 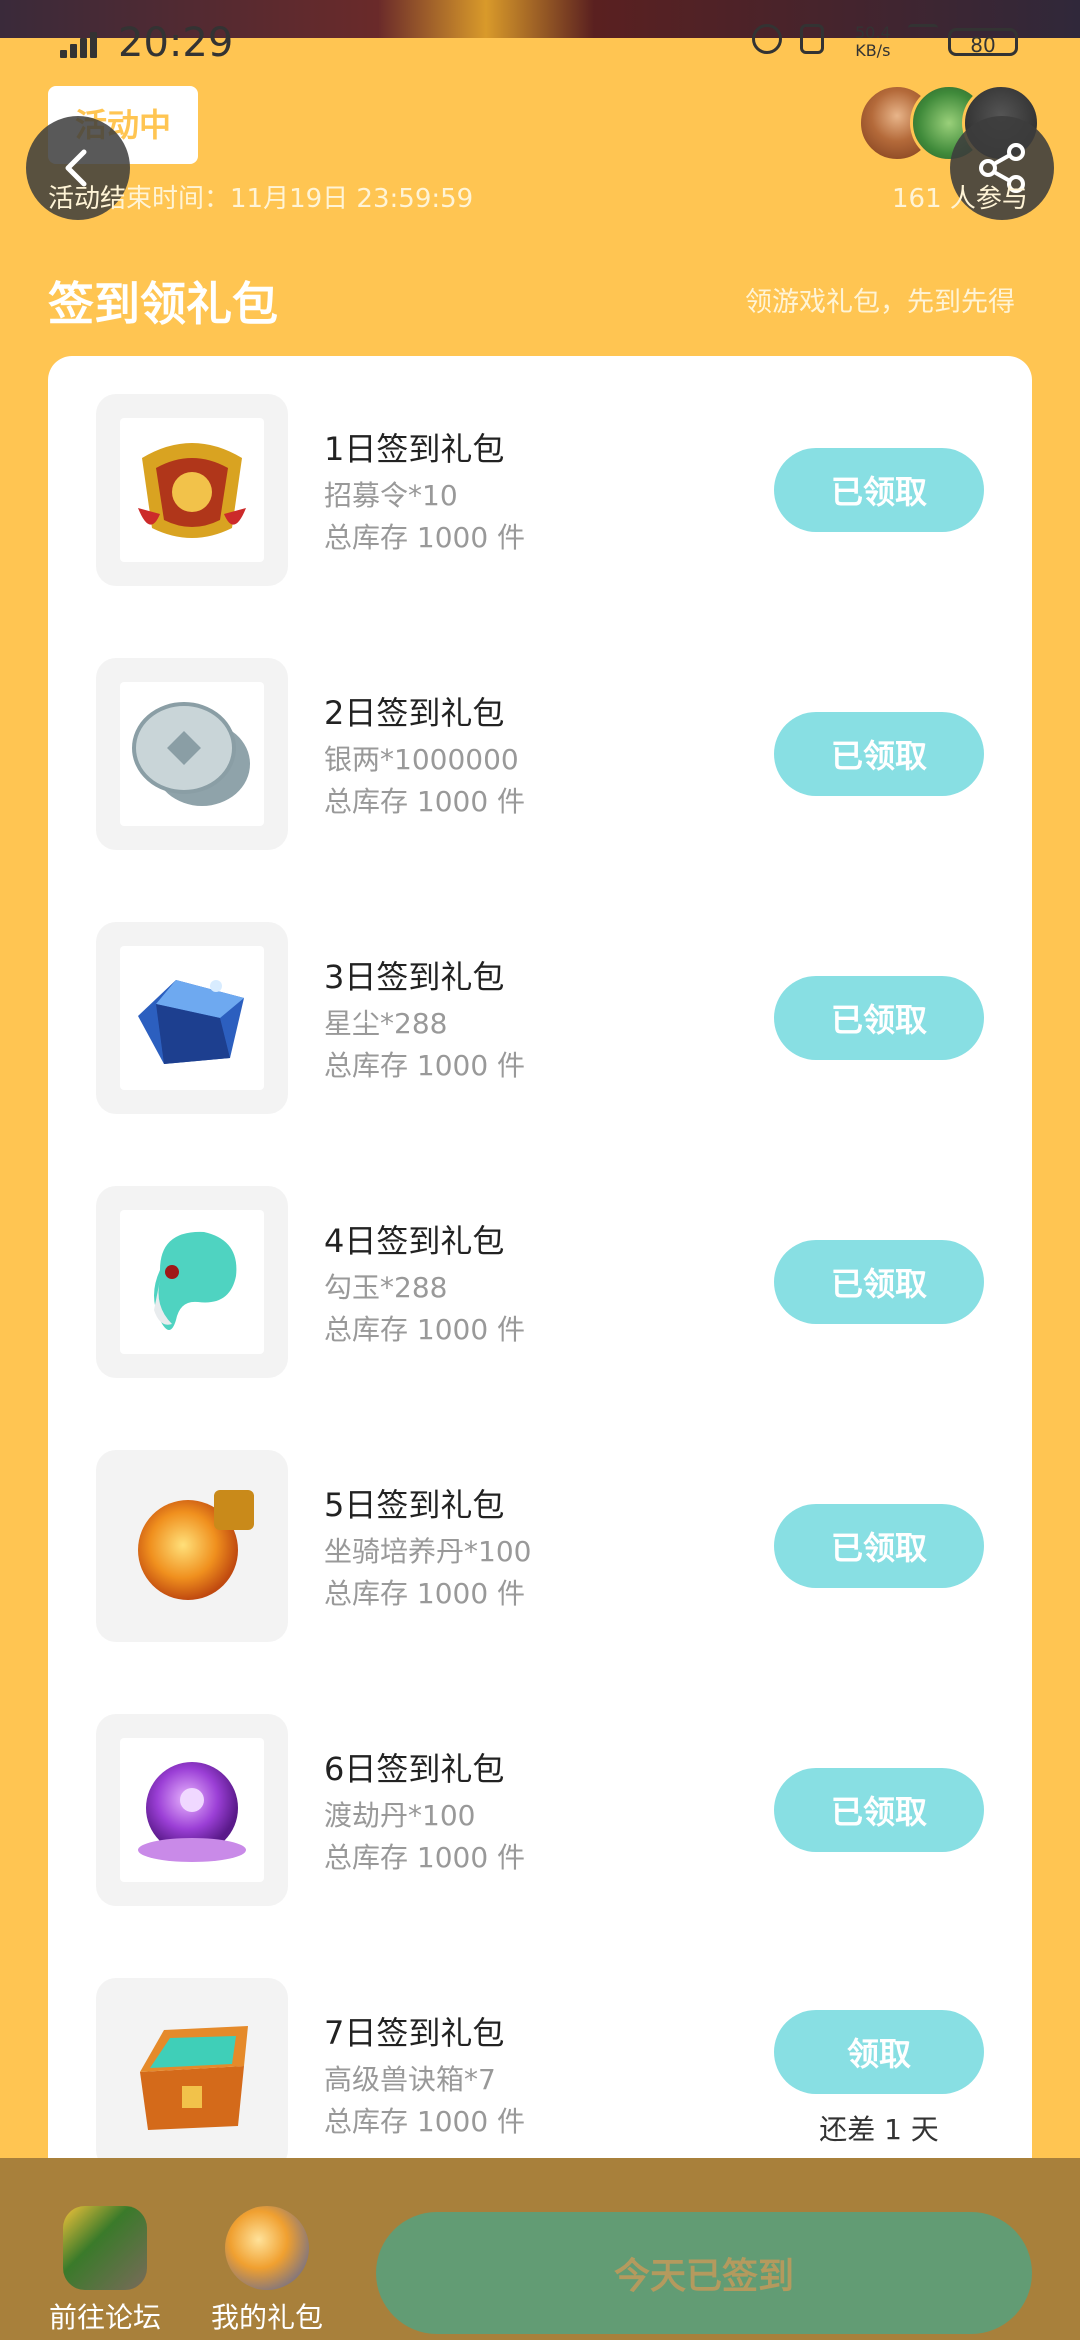 I want to click on vibrate-icon, so click(x=812, y=39).